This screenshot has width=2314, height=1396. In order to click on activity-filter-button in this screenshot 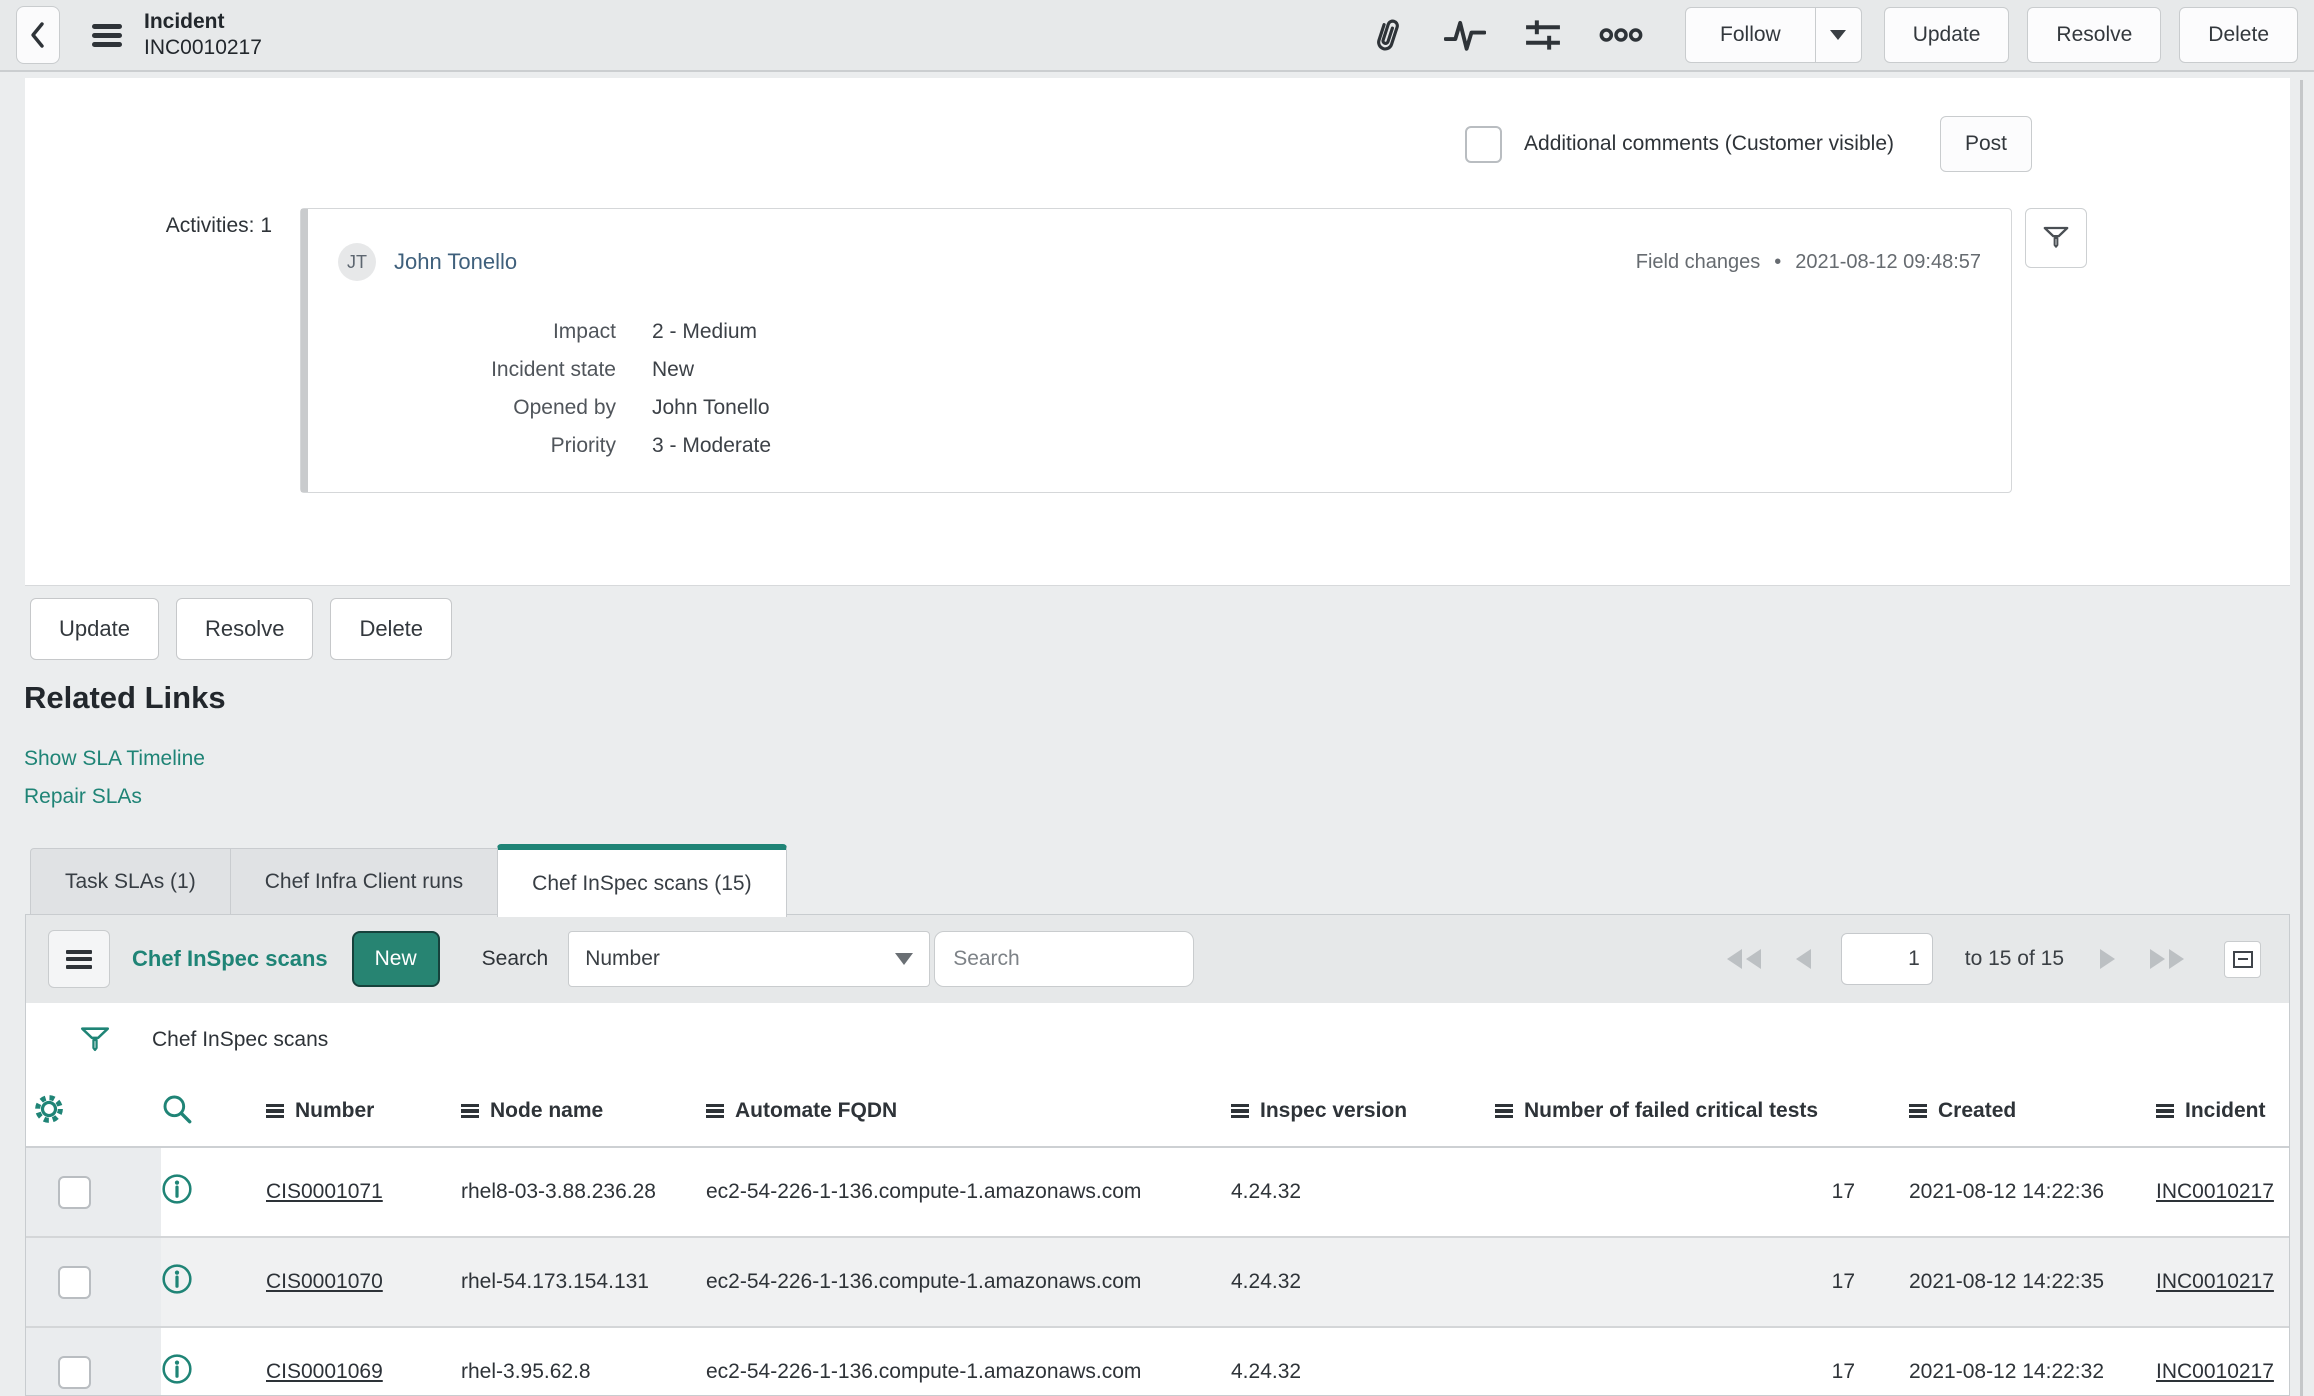, I will do `click(2056, 238)`.